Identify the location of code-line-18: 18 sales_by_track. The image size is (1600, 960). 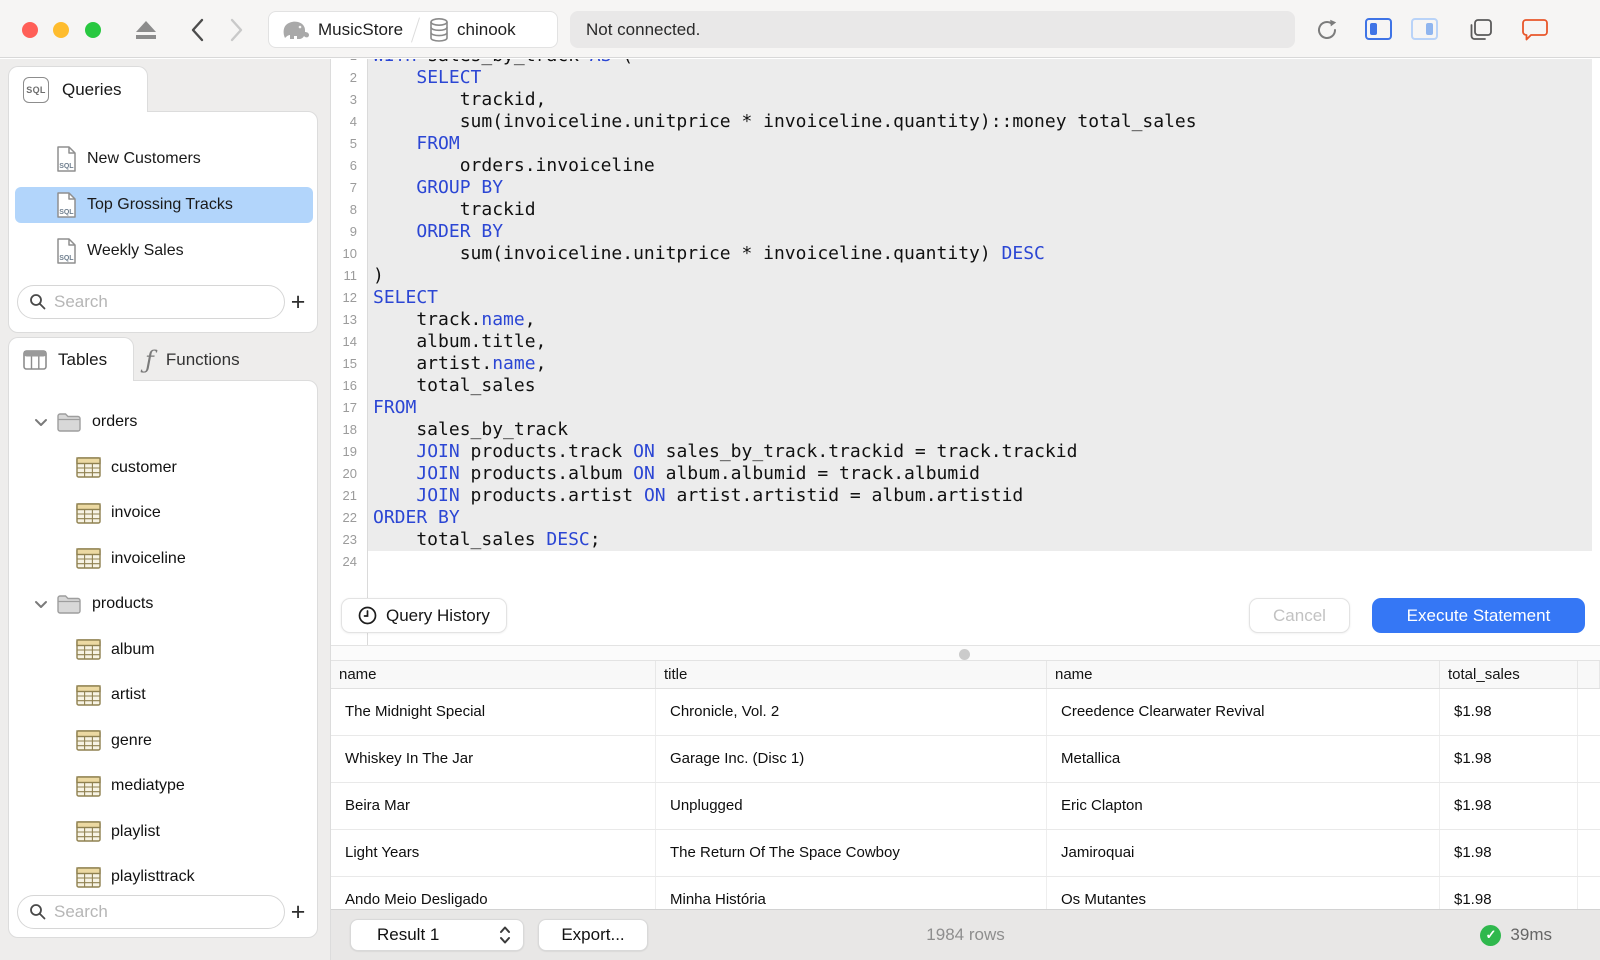
(965, 430).